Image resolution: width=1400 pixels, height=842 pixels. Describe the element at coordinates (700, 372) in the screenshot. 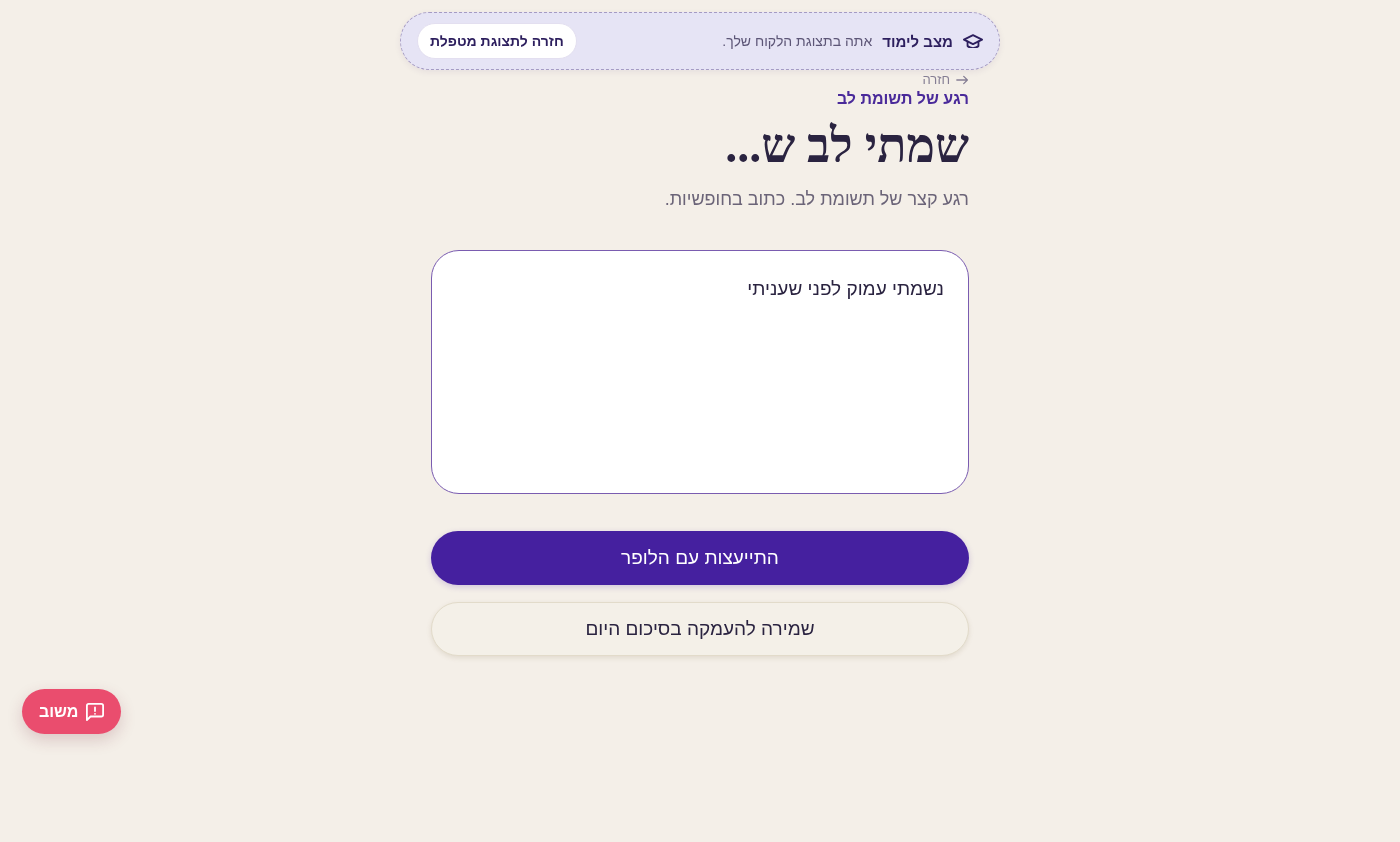

I see `entry-field: נשמתי עמוק לפני שעניתי` at that location.